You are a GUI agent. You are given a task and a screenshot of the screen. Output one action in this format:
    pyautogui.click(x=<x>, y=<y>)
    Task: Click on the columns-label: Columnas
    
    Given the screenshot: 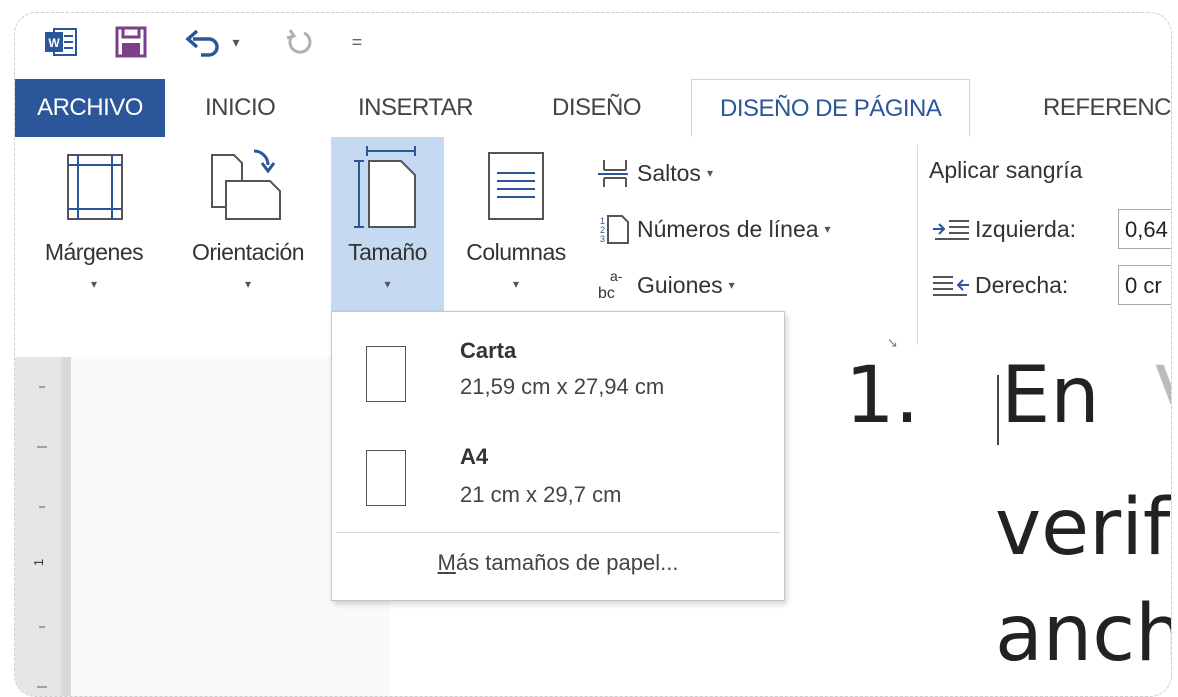 What is the action you would take?
    pyautogui.click(x=516, y=252)
    